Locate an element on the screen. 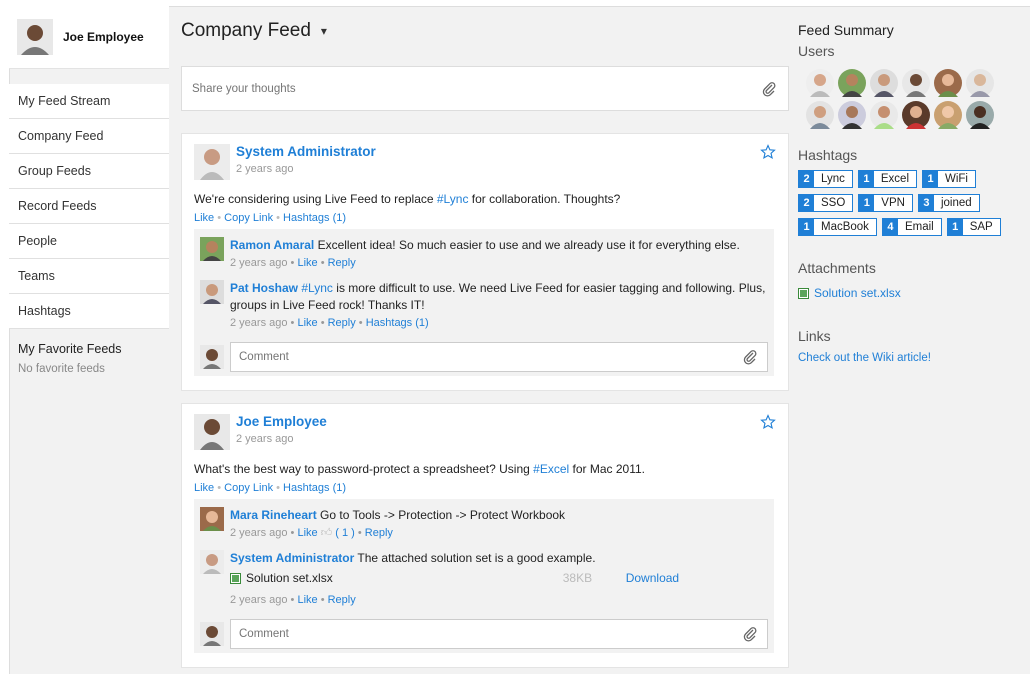  post-author: Joe Employee is located at coordinates (281, 421).